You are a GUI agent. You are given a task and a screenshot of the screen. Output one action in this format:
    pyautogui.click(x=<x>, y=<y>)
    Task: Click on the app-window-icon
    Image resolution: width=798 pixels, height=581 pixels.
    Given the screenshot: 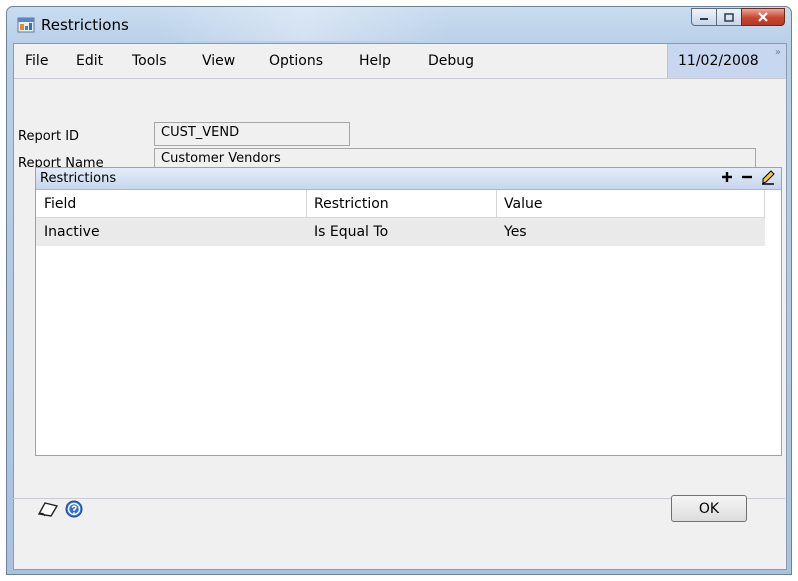 What is the action you would take?
    pyautogui.click(x=26, y=25)
    